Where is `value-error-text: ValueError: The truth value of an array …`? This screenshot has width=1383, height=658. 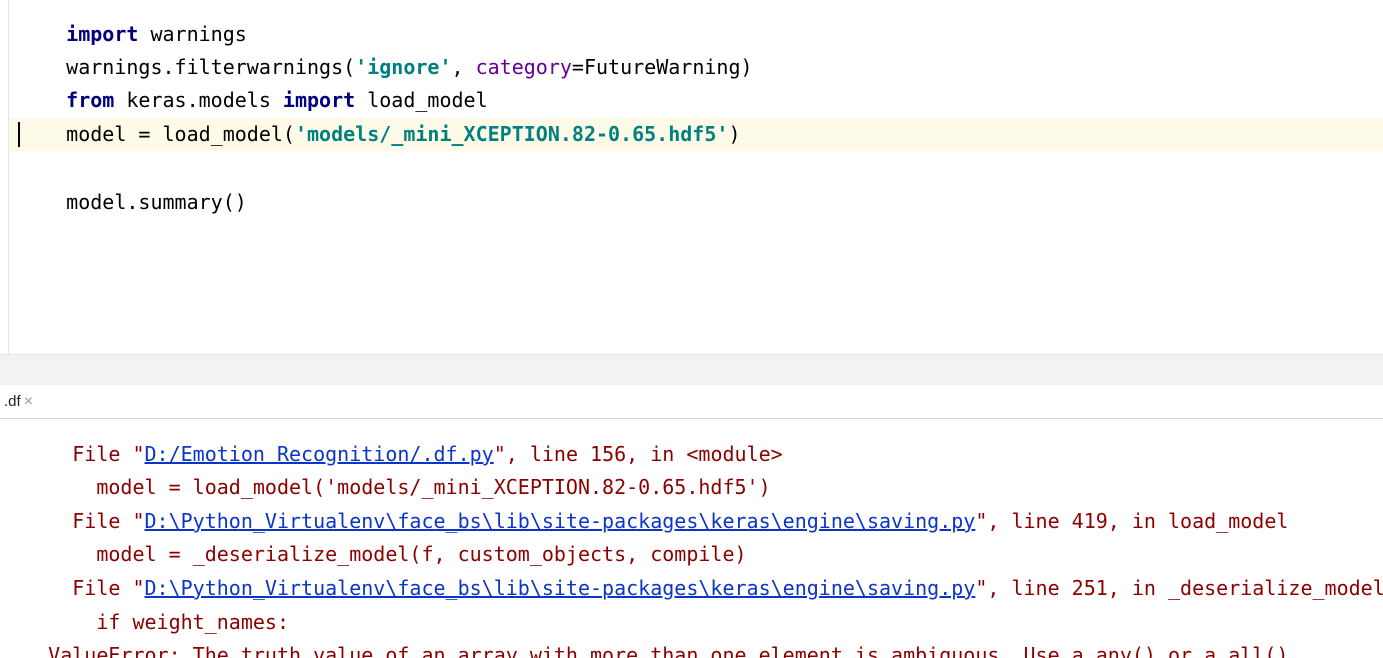
value-error-text: ValueError: The truth value of an array … is located at coordinates (668, 650).